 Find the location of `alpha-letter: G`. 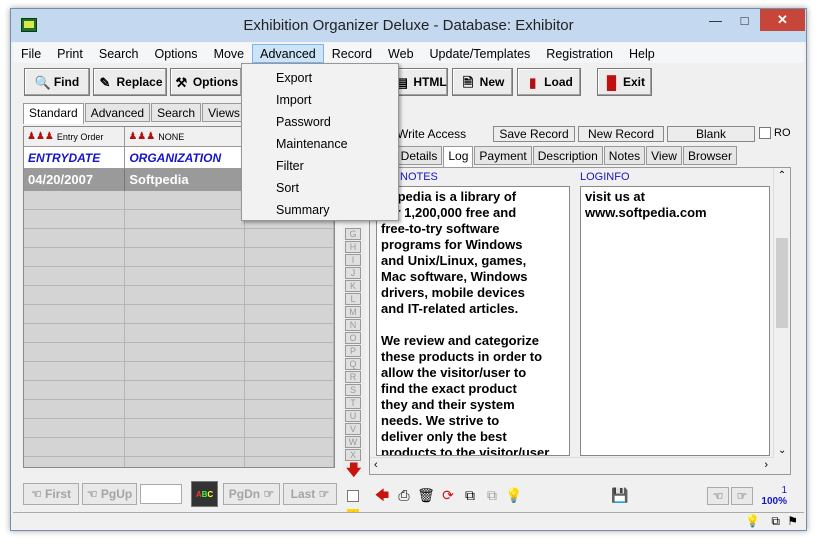

alpha-letter: G is located at coordinates (353, 234).